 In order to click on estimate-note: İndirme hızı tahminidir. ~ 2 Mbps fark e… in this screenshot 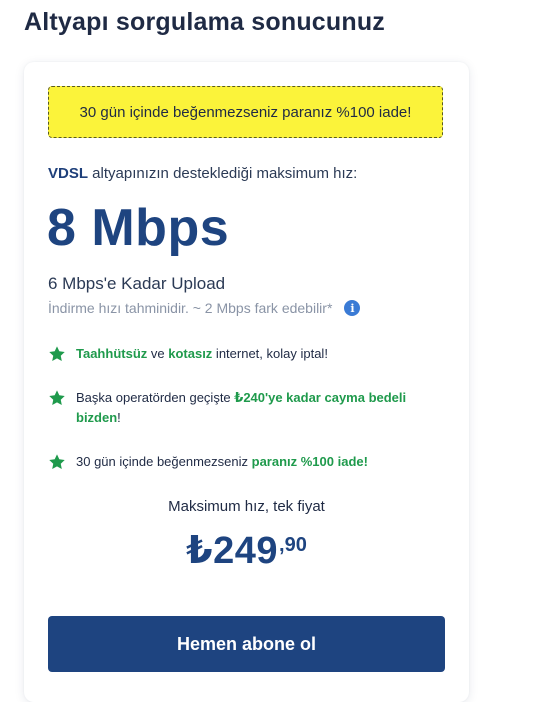, I will do `click(190, 308)`.